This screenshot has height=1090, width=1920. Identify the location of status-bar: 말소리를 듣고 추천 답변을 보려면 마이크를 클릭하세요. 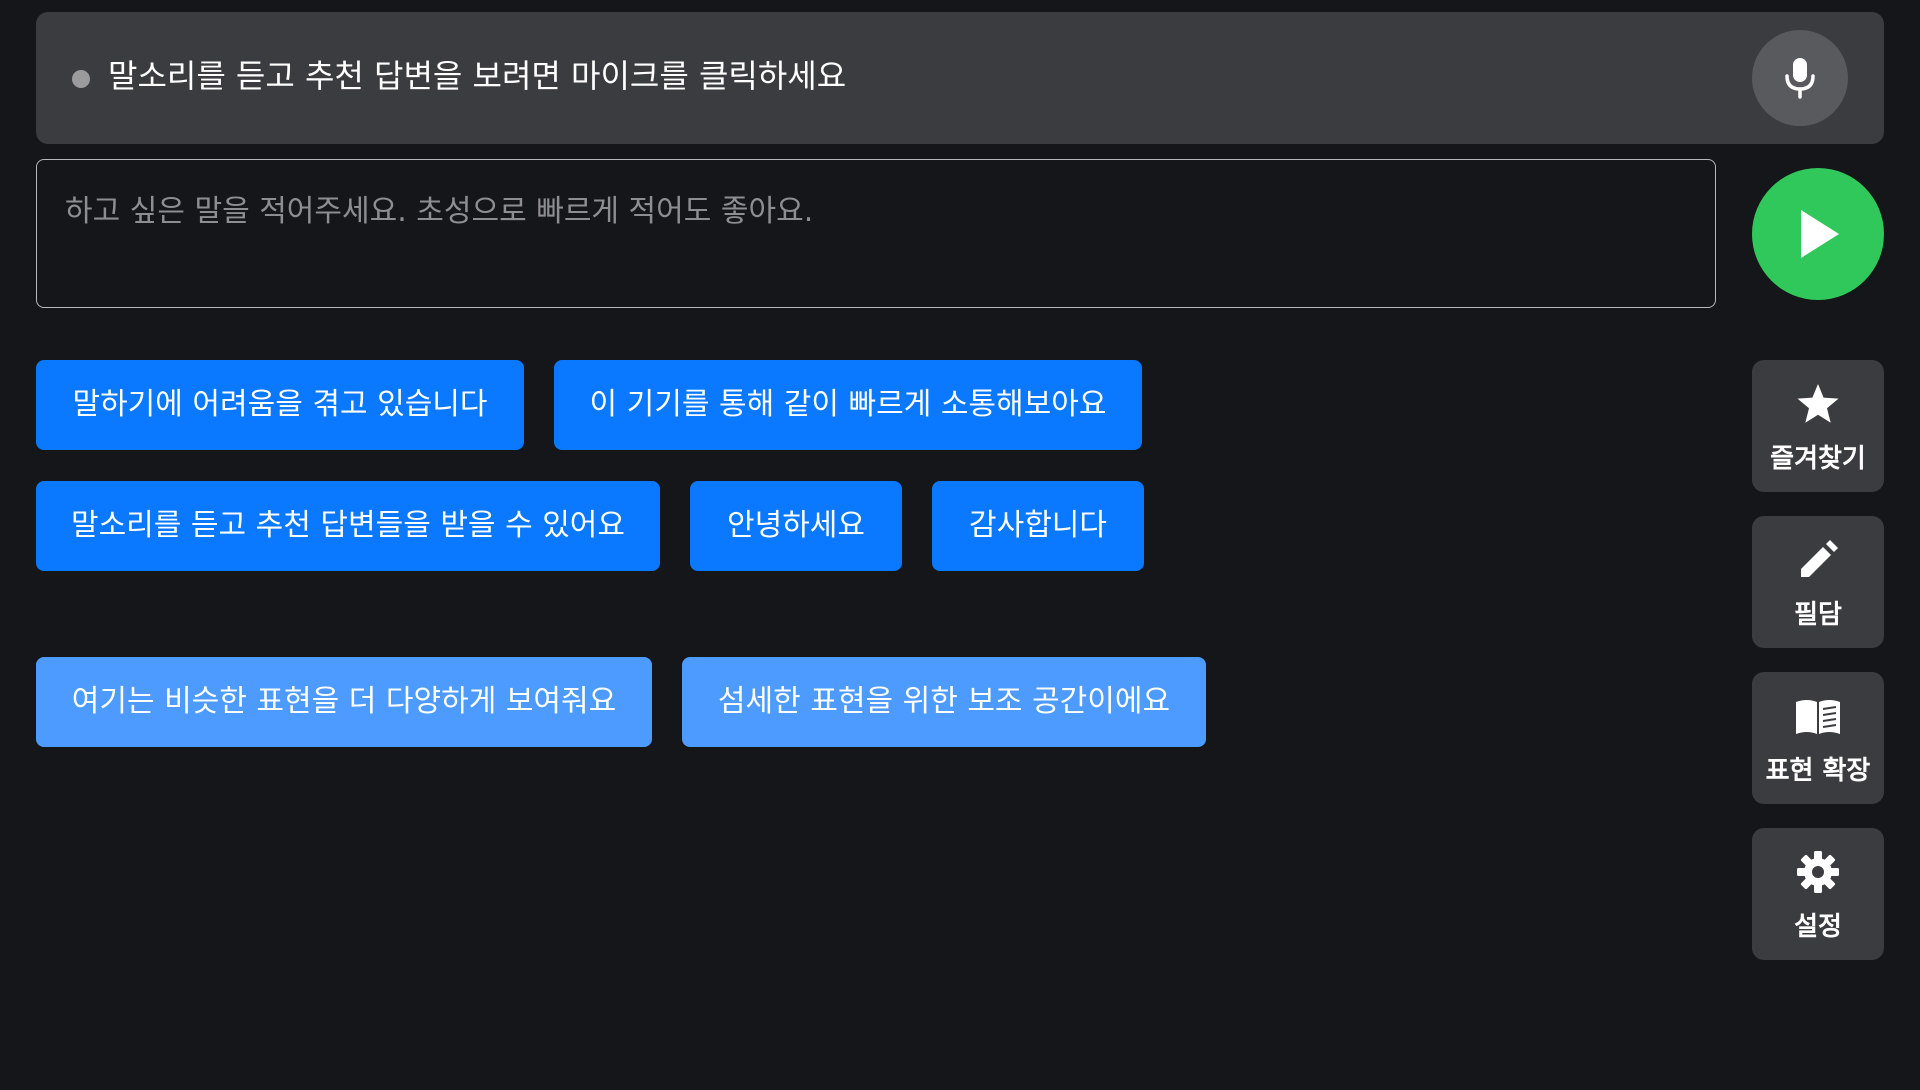
(960, 78).